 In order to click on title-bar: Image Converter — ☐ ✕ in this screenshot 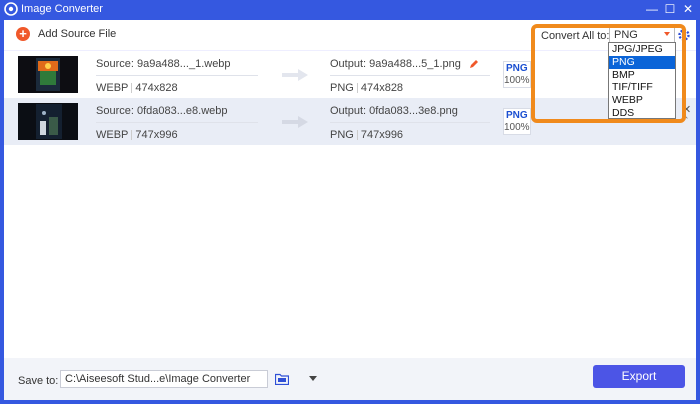, I will do `click(350, 9)`.